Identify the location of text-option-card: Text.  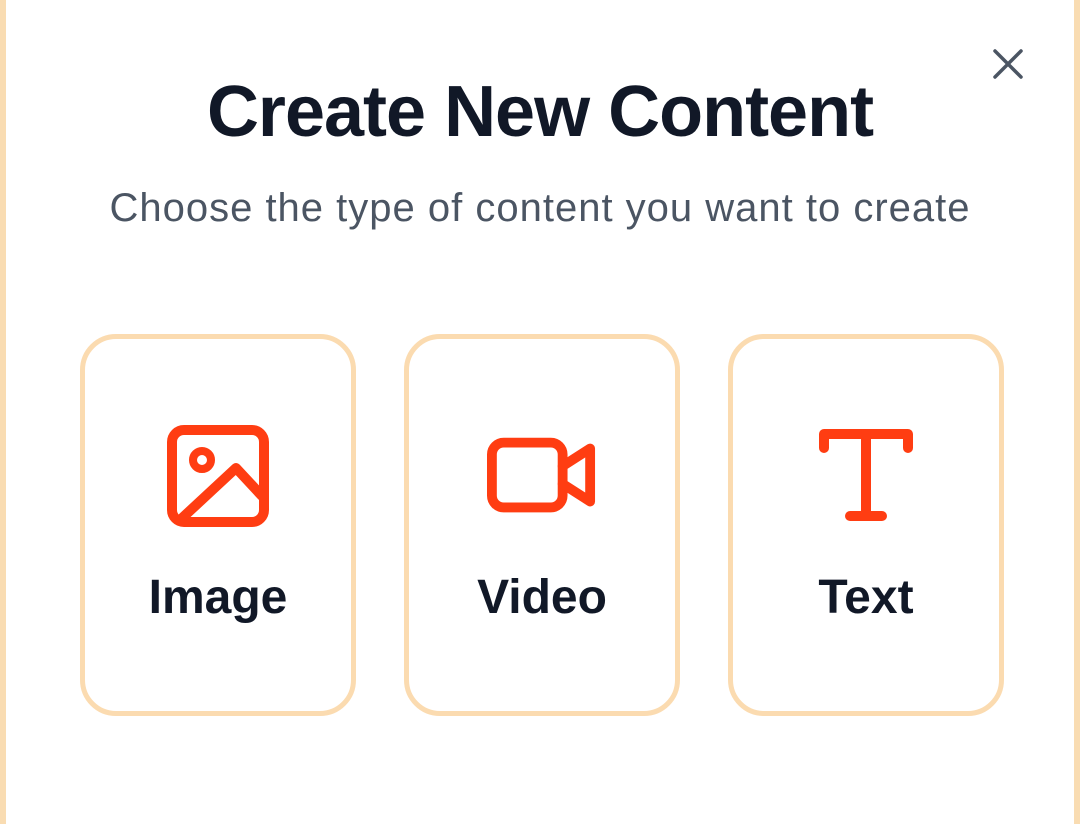
(866, 525).